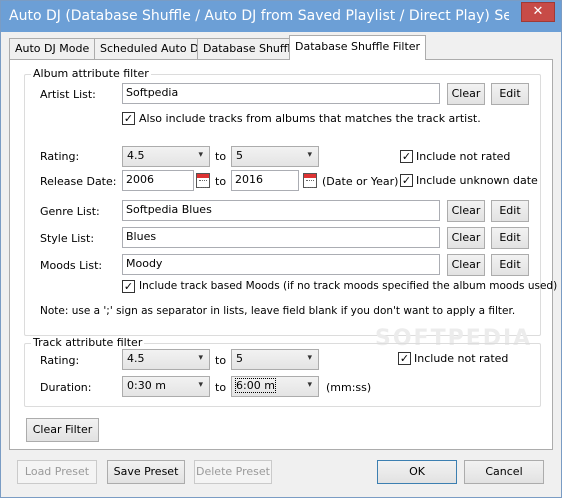 This screenshot has height=498, width=562. What do you see at coordinates (281, 210) in the screenshot?
I see `genre-list-input: Softpedia Blues` at bounding box center [281, 210].